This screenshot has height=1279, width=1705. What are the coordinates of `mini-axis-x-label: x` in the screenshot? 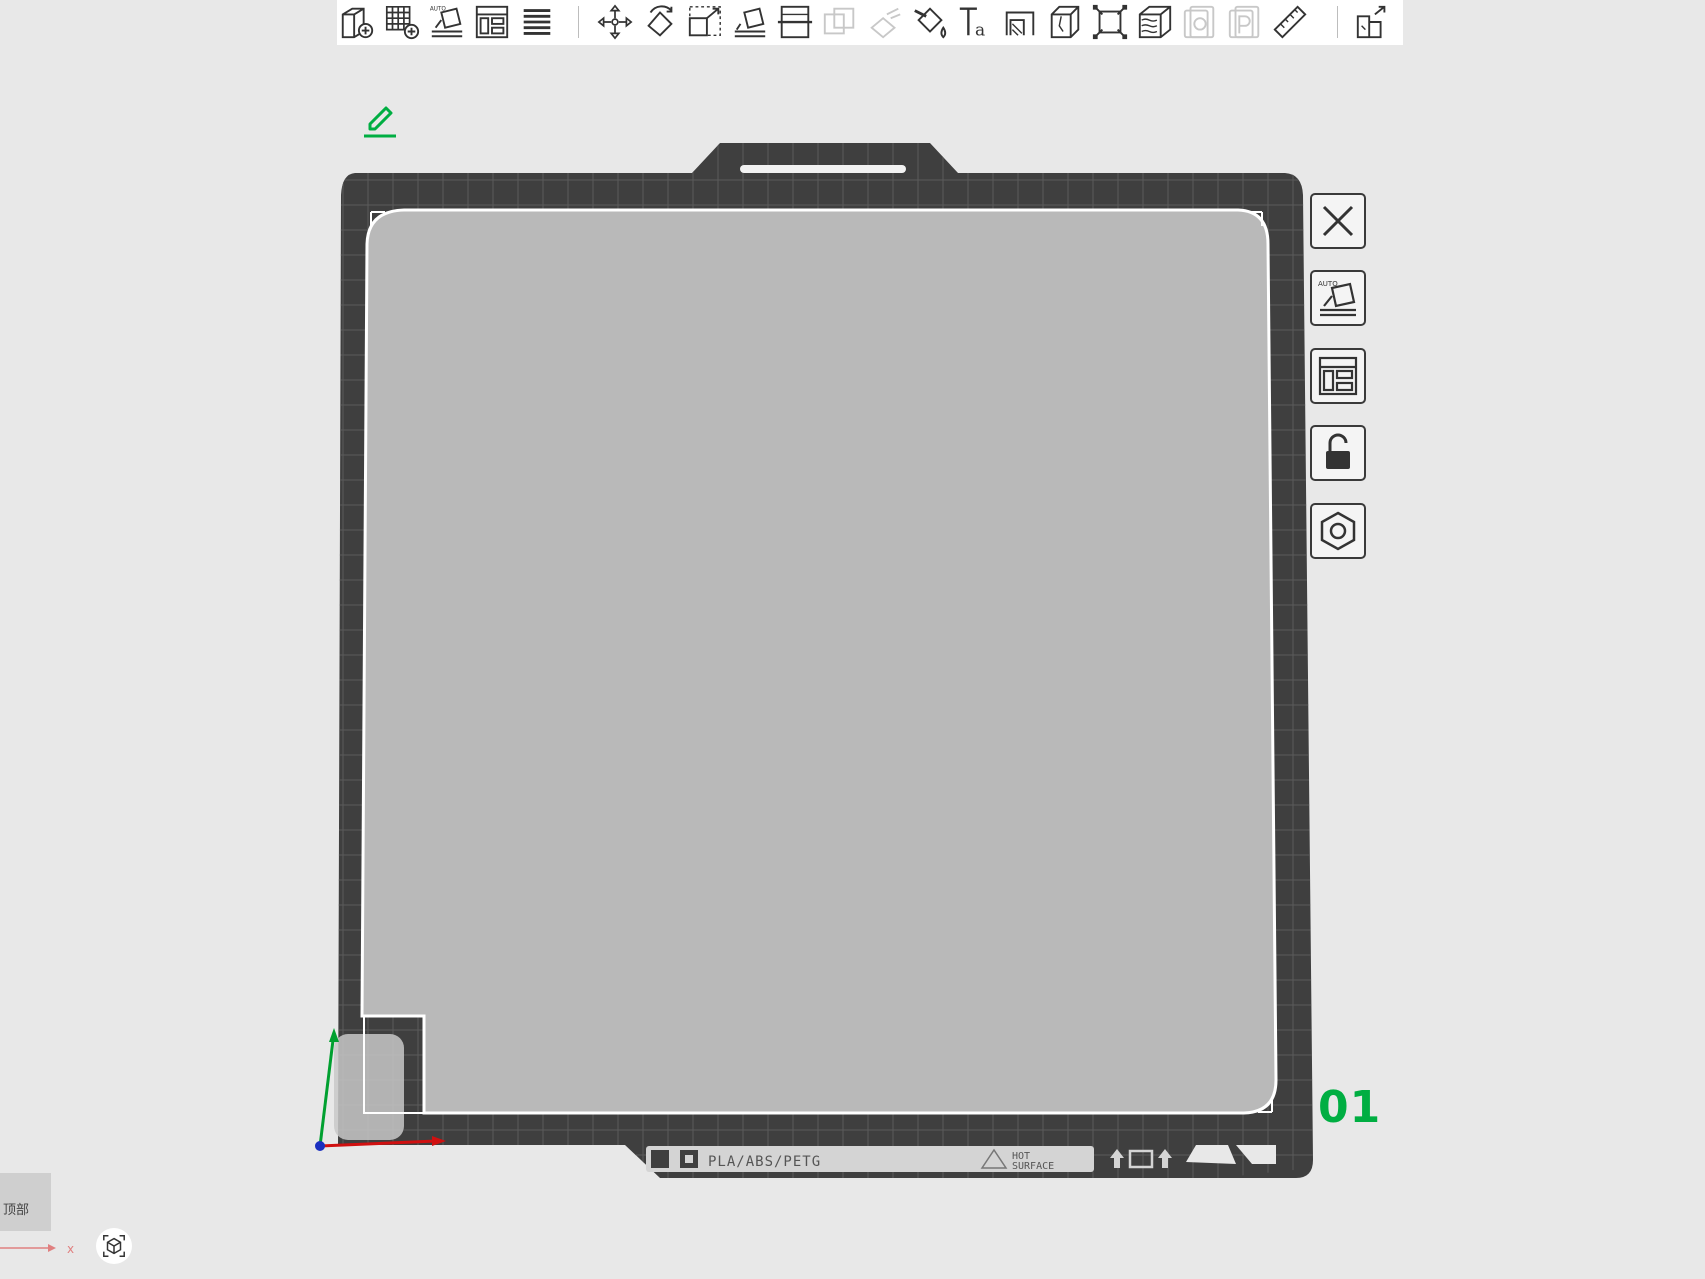 It's located at (70, 1249).